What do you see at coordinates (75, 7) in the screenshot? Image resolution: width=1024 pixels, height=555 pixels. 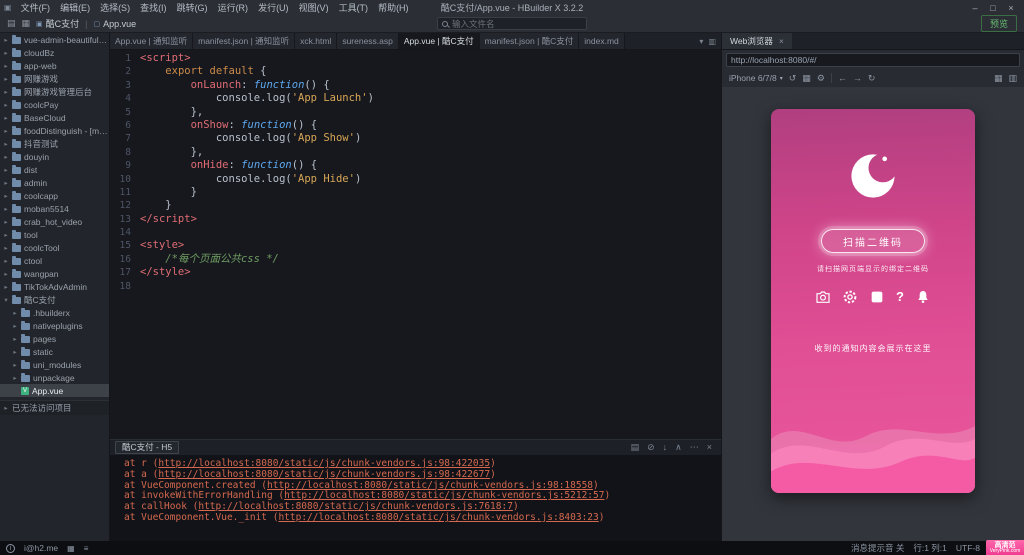 I see `menu-item: 编辑(E)` at bounding box center [75, 7].